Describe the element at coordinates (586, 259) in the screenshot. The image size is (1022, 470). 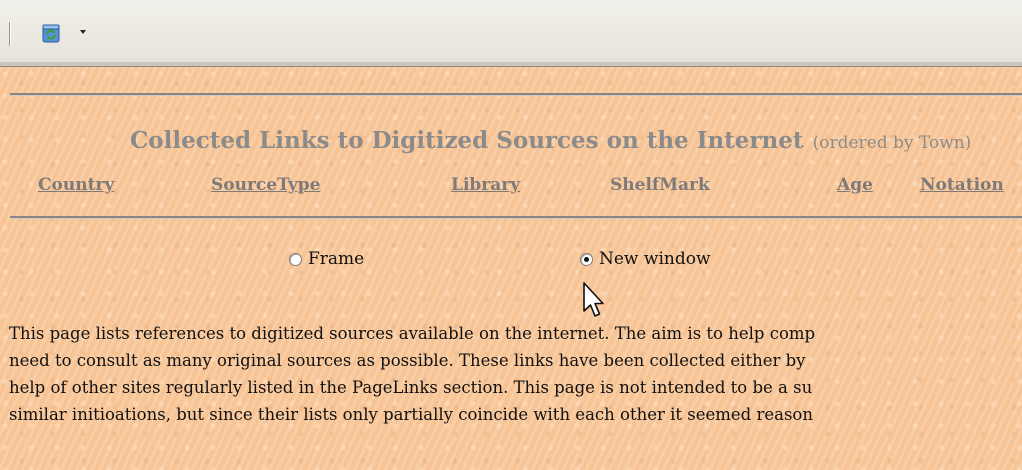
I see `new-window-radio` at that location.